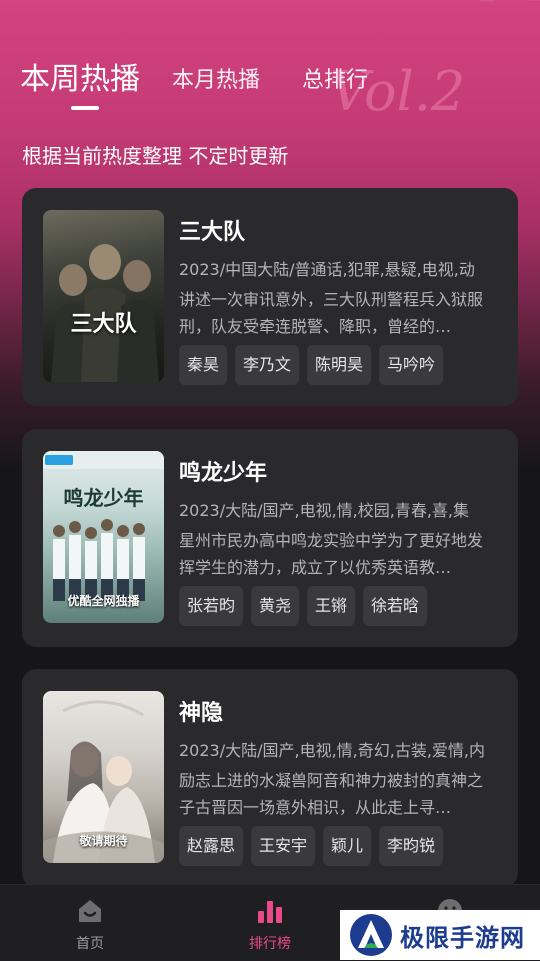 This screenshot has height=961, width=540. I want to click on poster-figures, so click(105, 313).